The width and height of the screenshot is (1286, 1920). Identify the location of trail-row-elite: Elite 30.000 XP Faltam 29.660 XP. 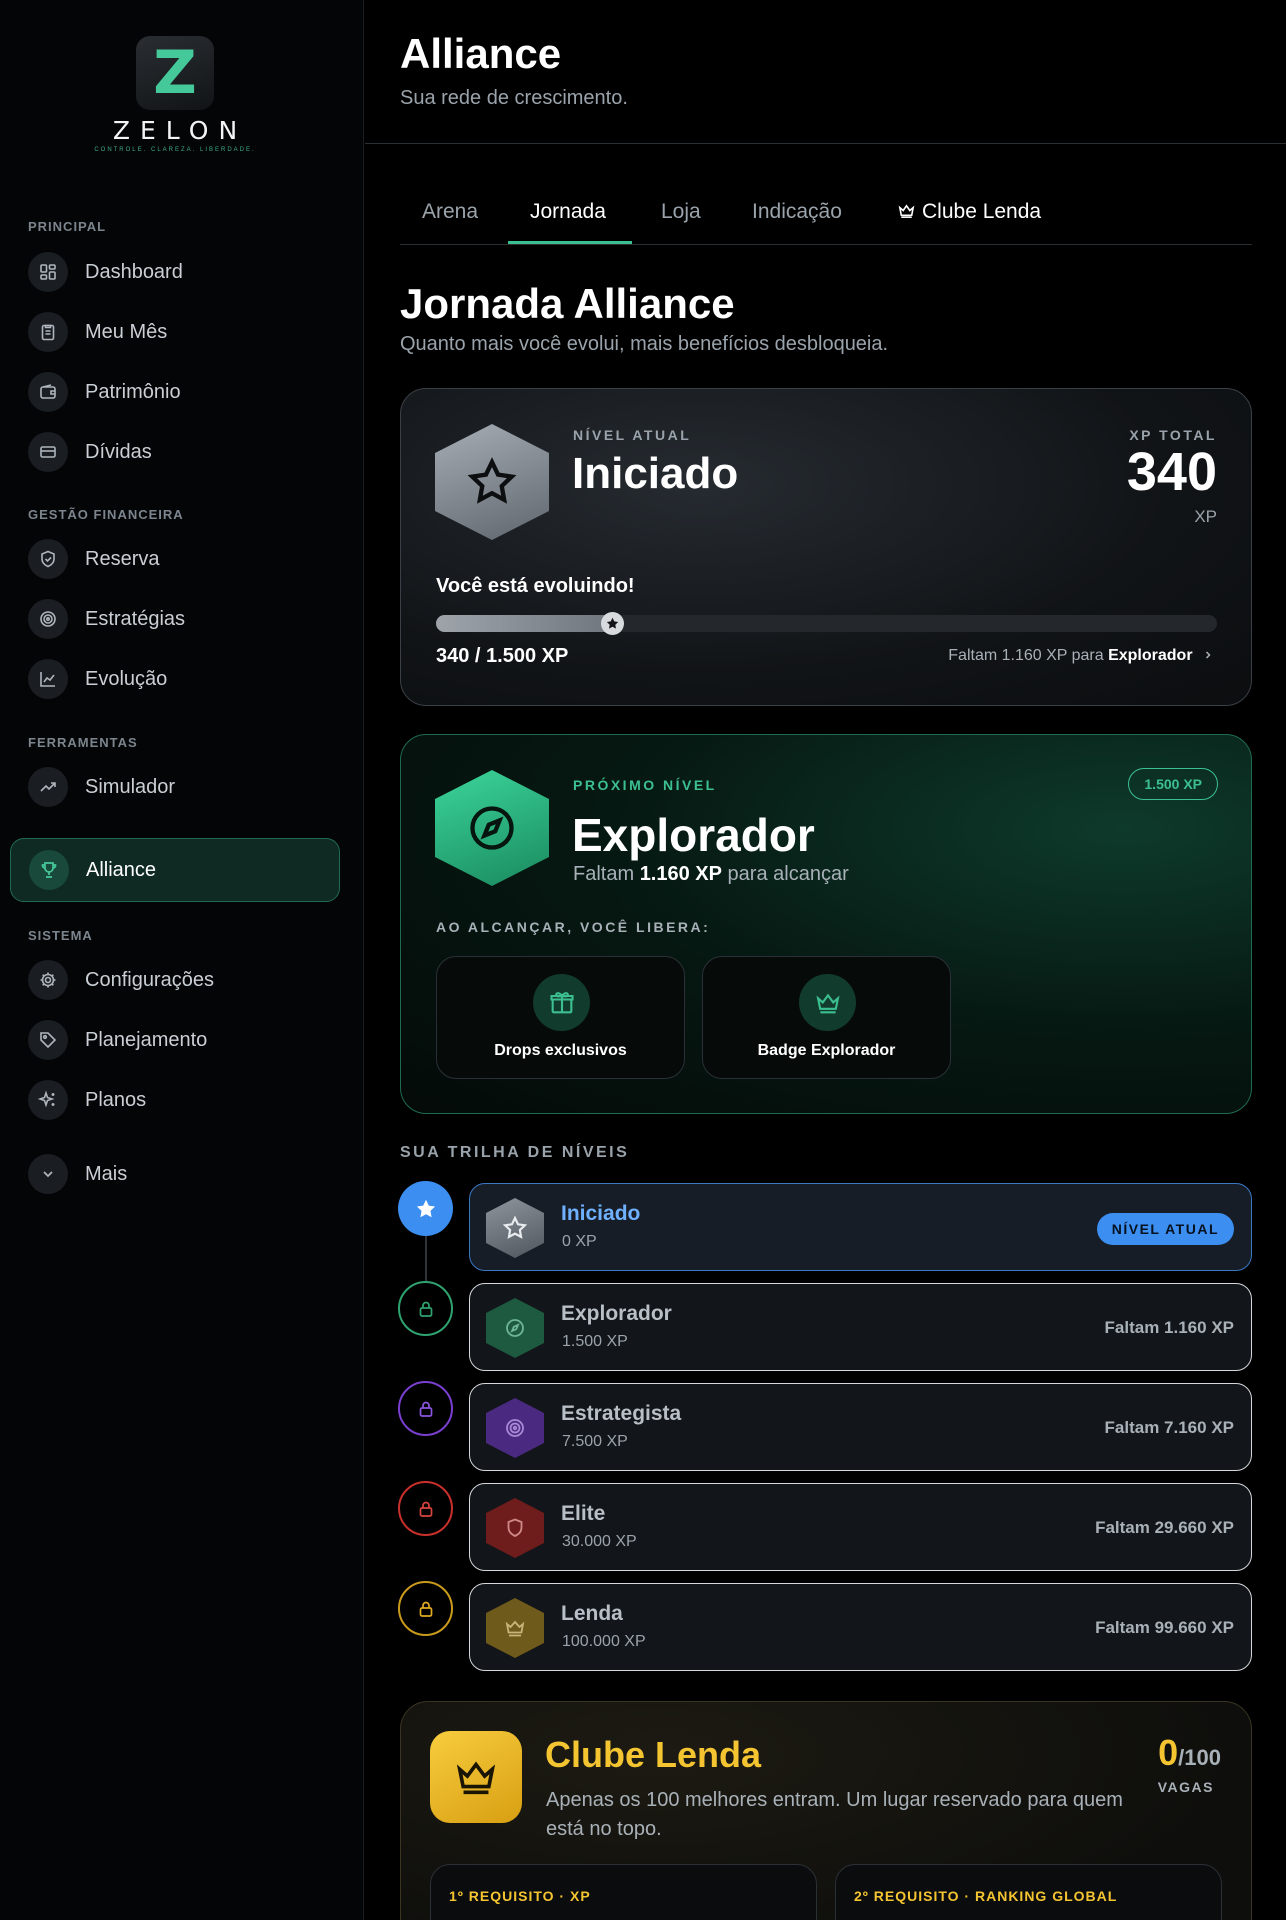
(860, 1527).